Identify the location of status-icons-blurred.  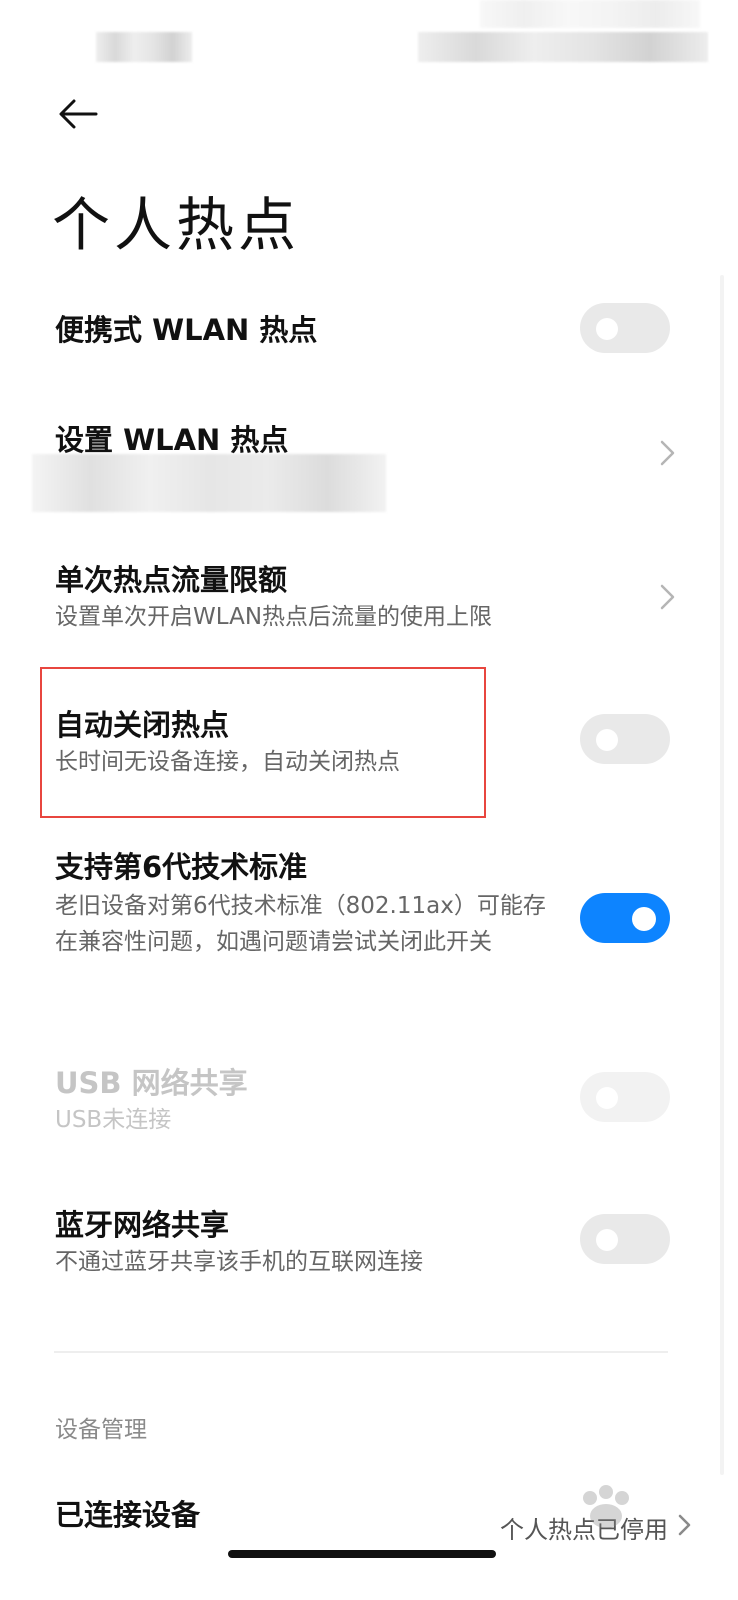
(563, 47).